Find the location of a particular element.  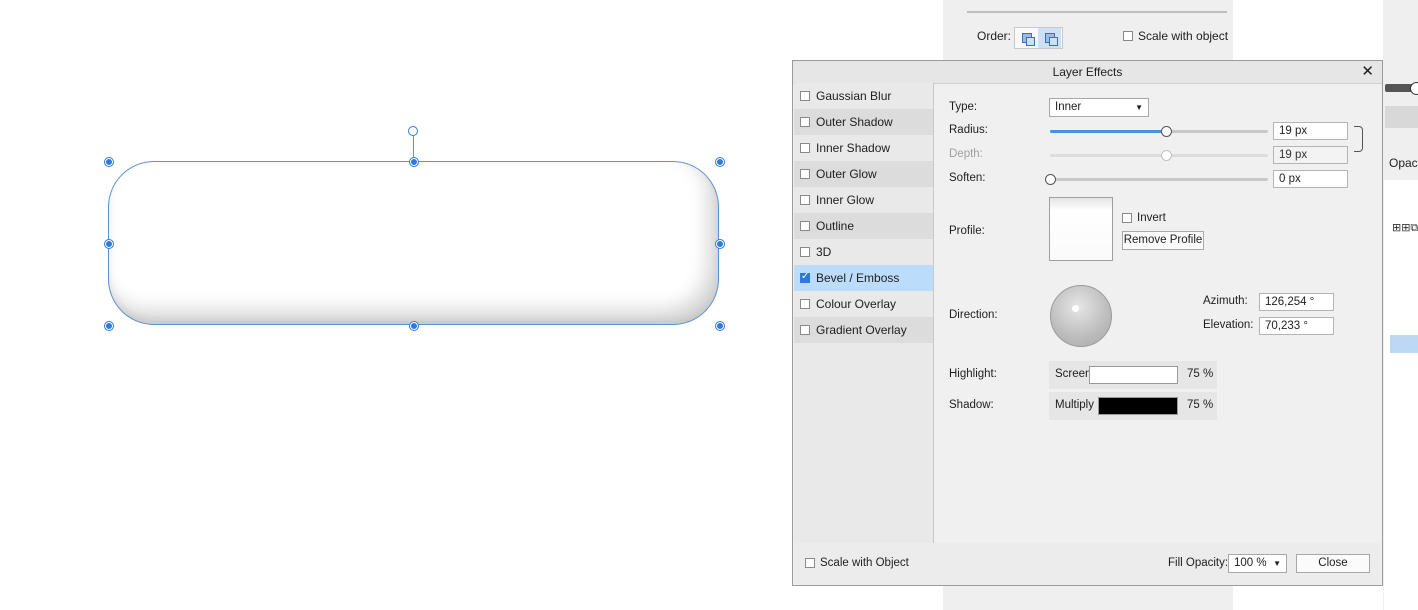

fill-opacity-dropdown: 100 % ▼ is located at coordinates (1257, 563).